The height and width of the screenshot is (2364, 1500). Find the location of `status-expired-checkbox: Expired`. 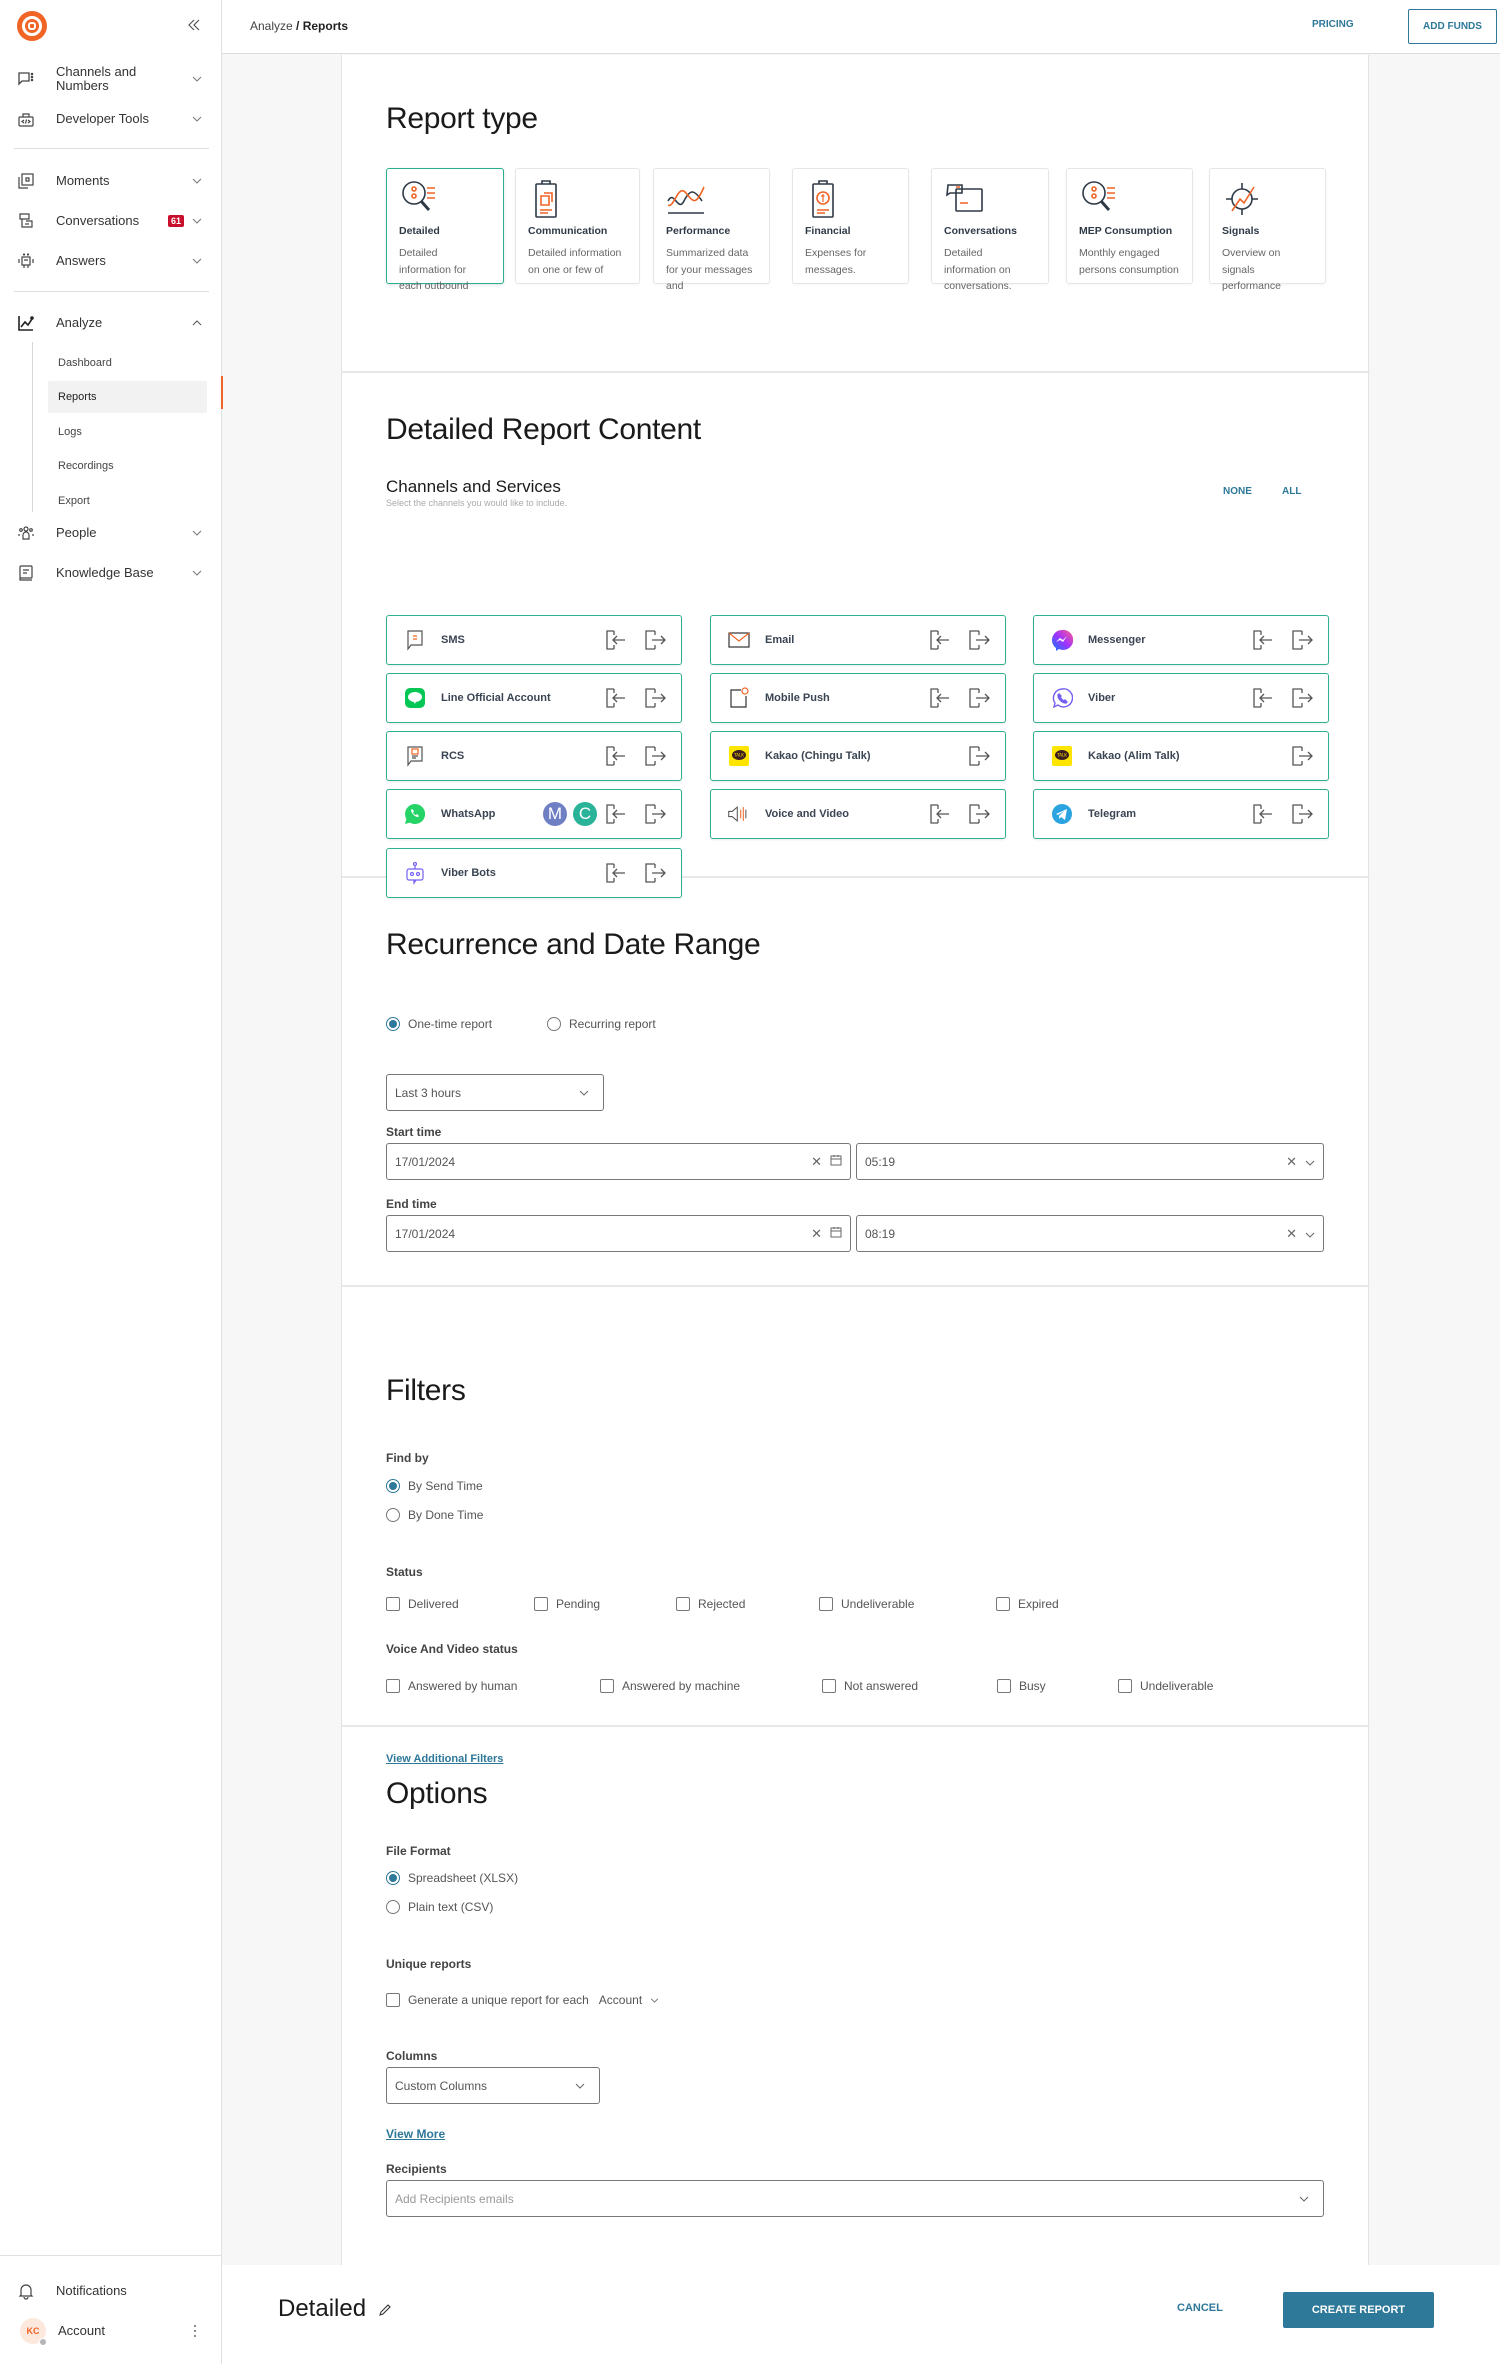

status-expired-checkbox: Expired is located at coordinates (1027, 1604).